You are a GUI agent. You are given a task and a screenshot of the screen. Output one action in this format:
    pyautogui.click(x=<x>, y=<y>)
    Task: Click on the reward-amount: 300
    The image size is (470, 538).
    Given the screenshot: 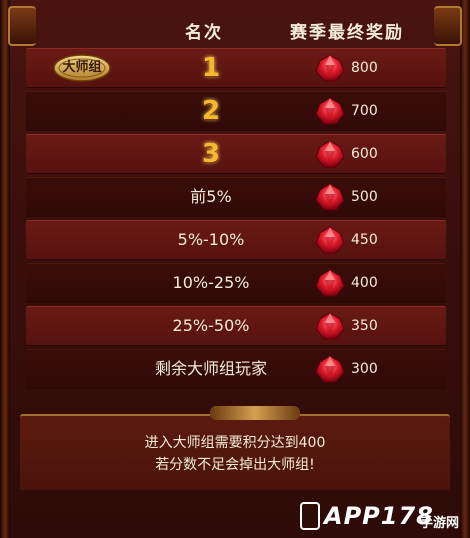 What is the action you would take?
    pyautogui.click(x=364, y=369)
    